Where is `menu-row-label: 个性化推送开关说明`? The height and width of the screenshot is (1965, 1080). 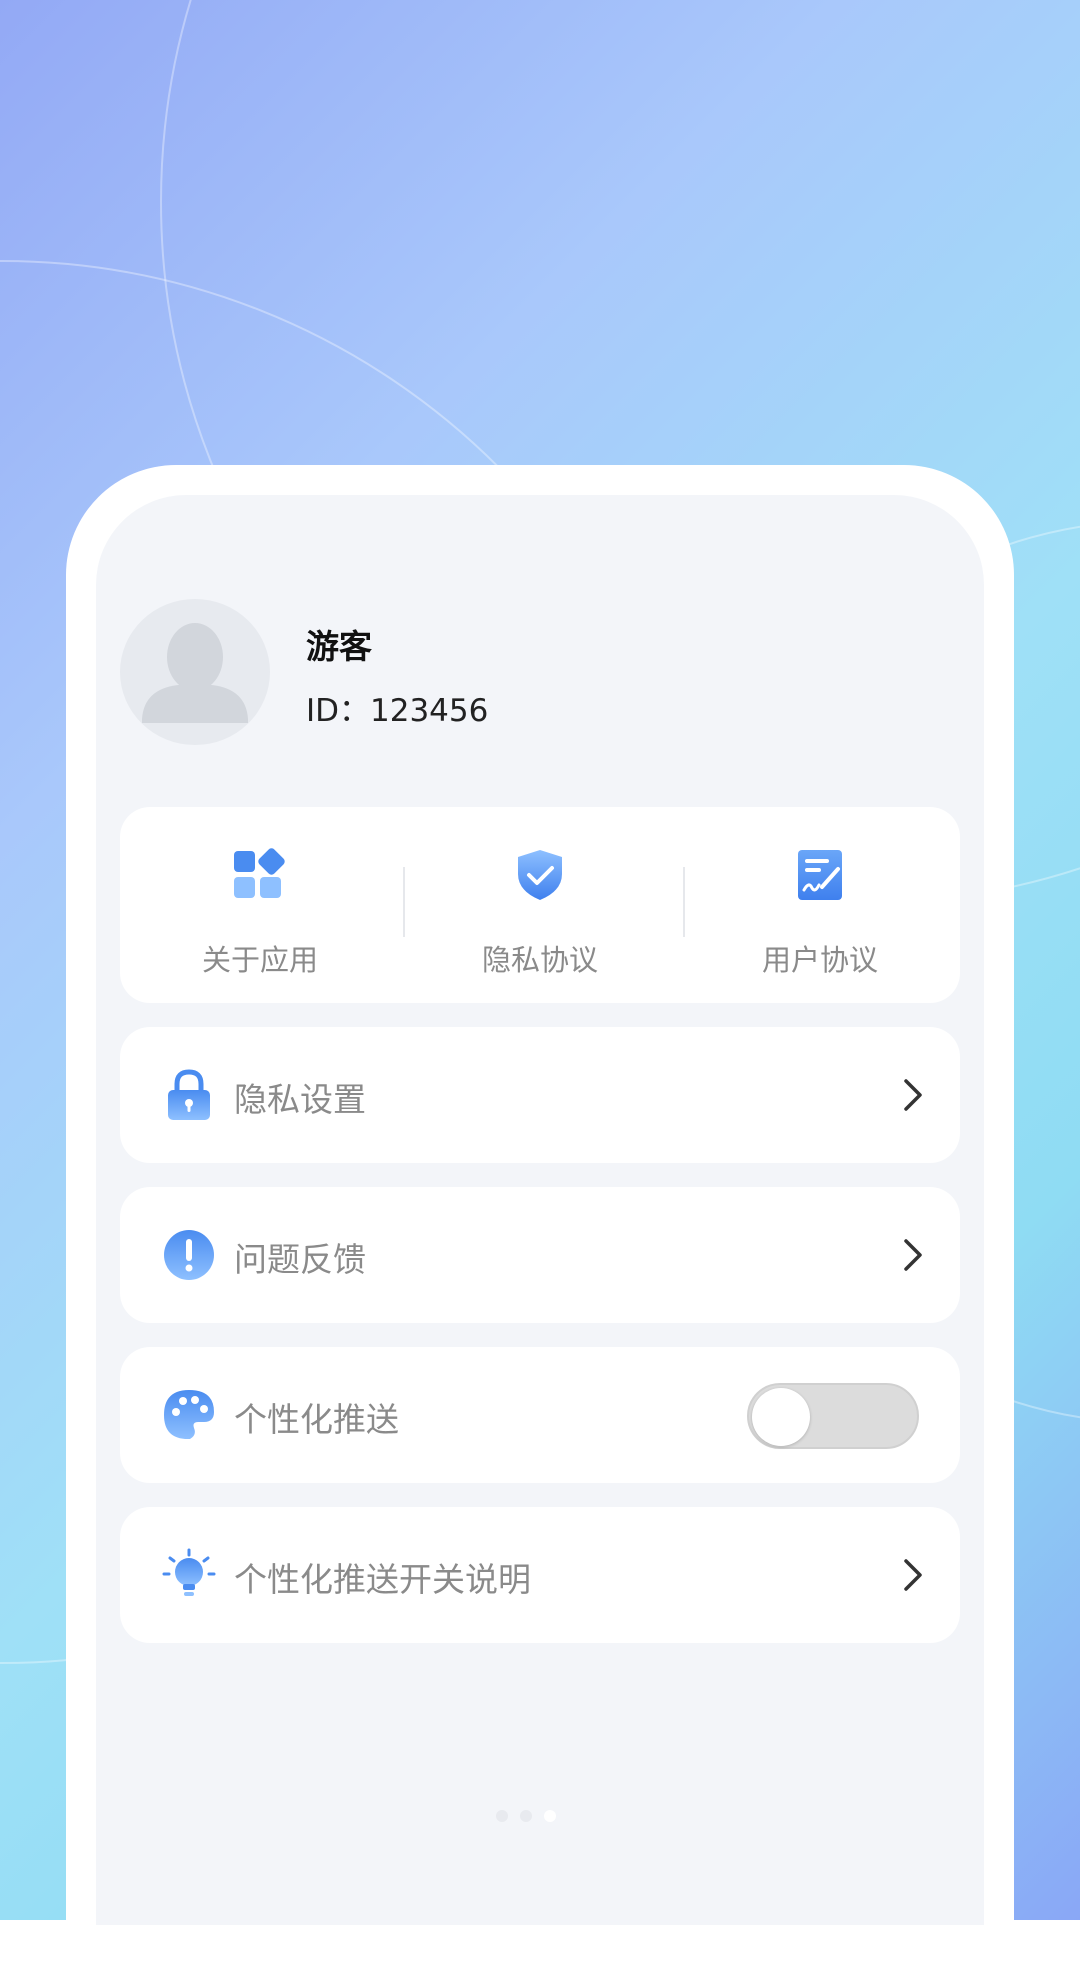
menu-row-label: 个性化推送开关说明 is located at coordinates (382, 1579).